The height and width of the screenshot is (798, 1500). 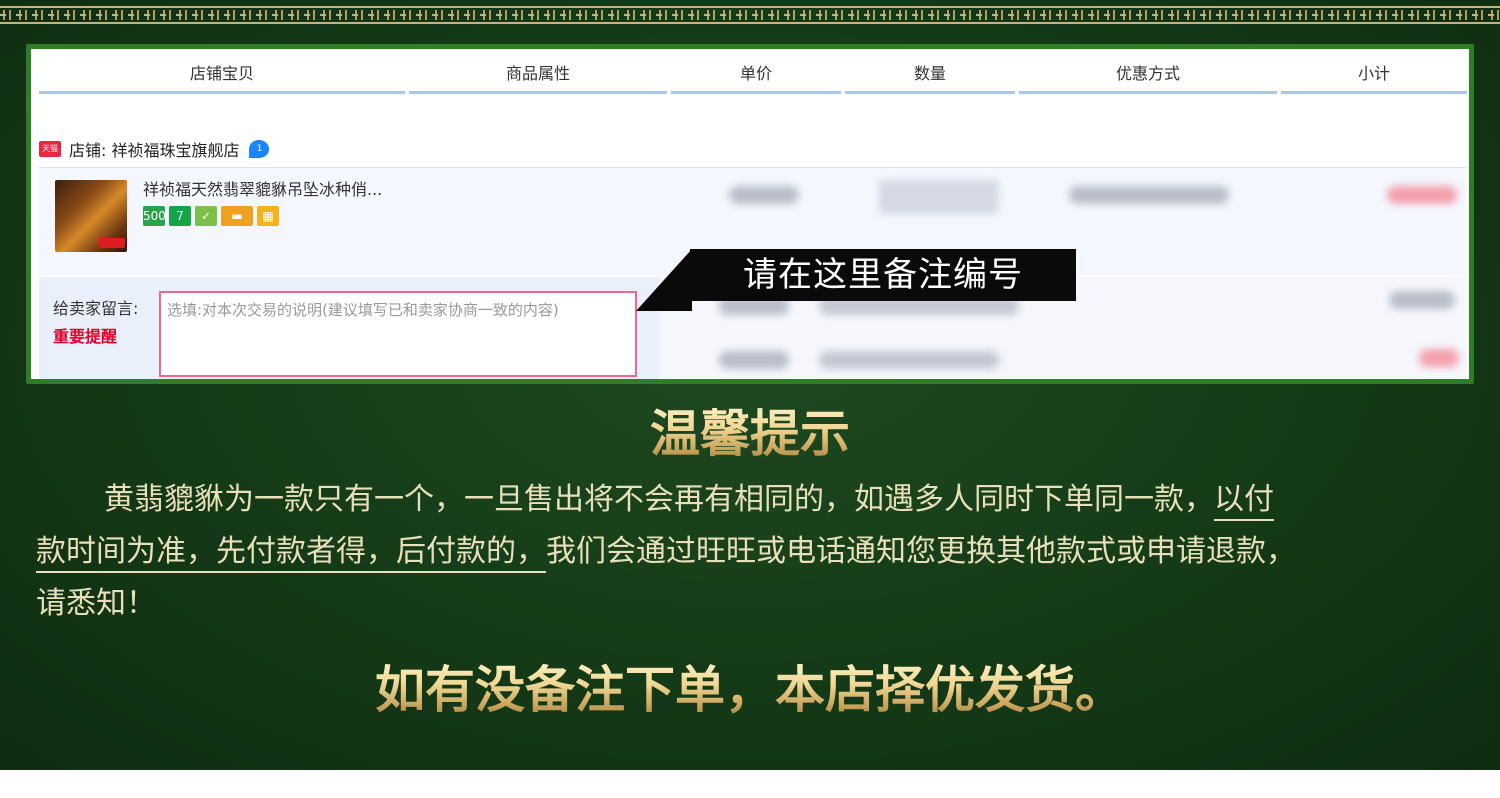 I want to click on blurred-discount, so click(x=1149, y=195).